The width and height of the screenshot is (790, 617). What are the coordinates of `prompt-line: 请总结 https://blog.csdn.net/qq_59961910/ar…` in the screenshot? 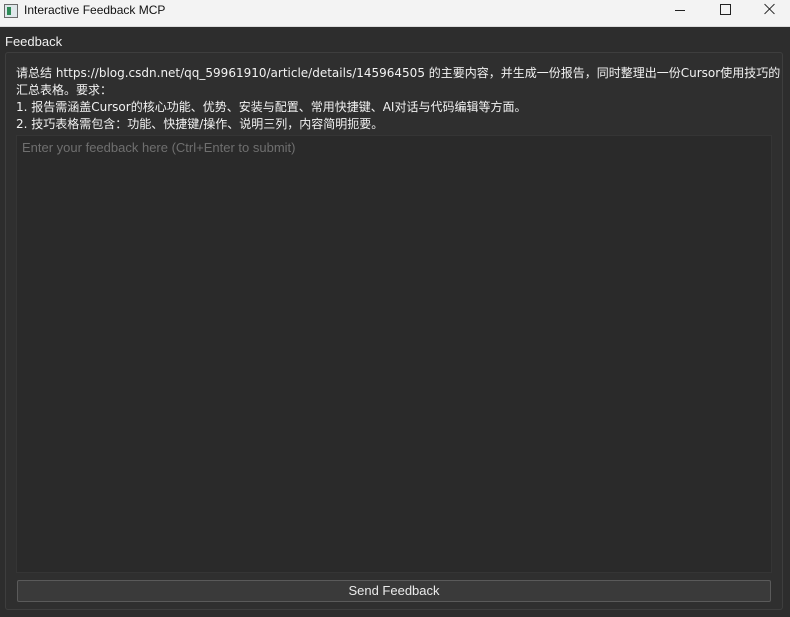 It's located at (398, 73).